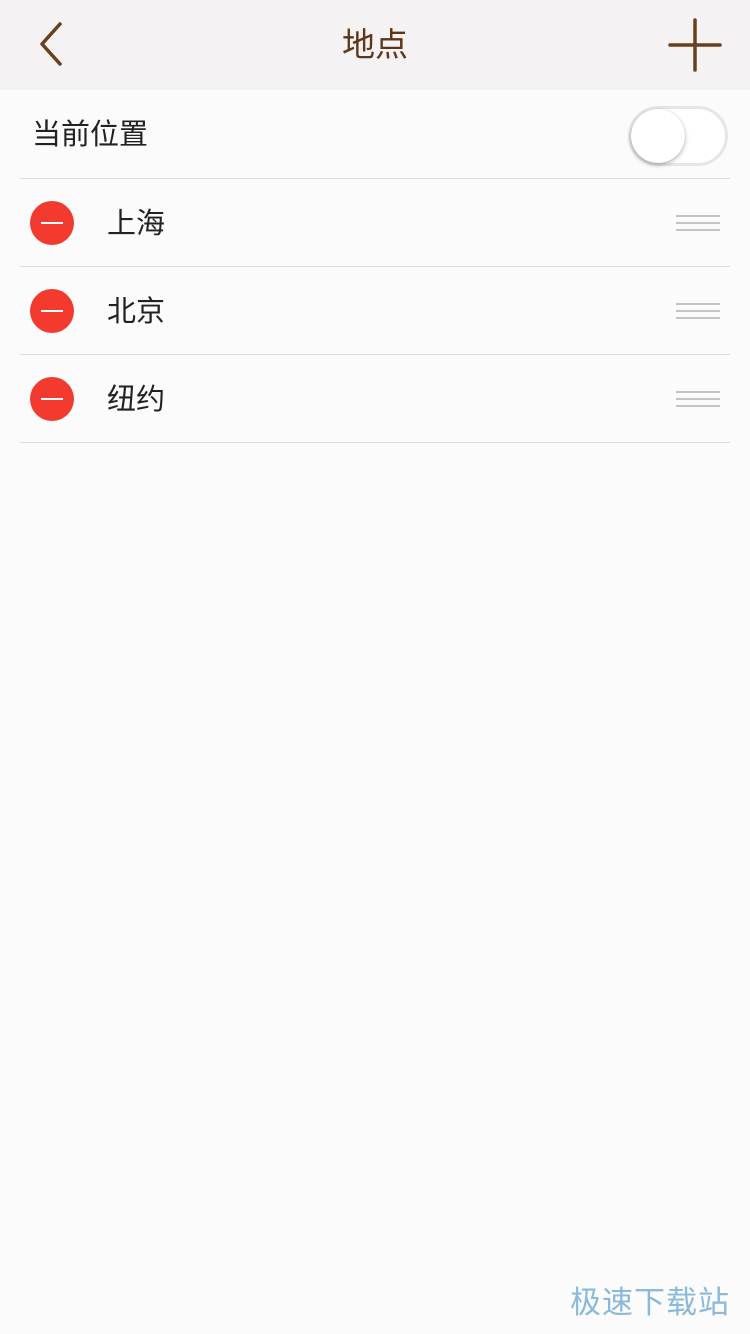  I want to click on divider, so click(375, 442).